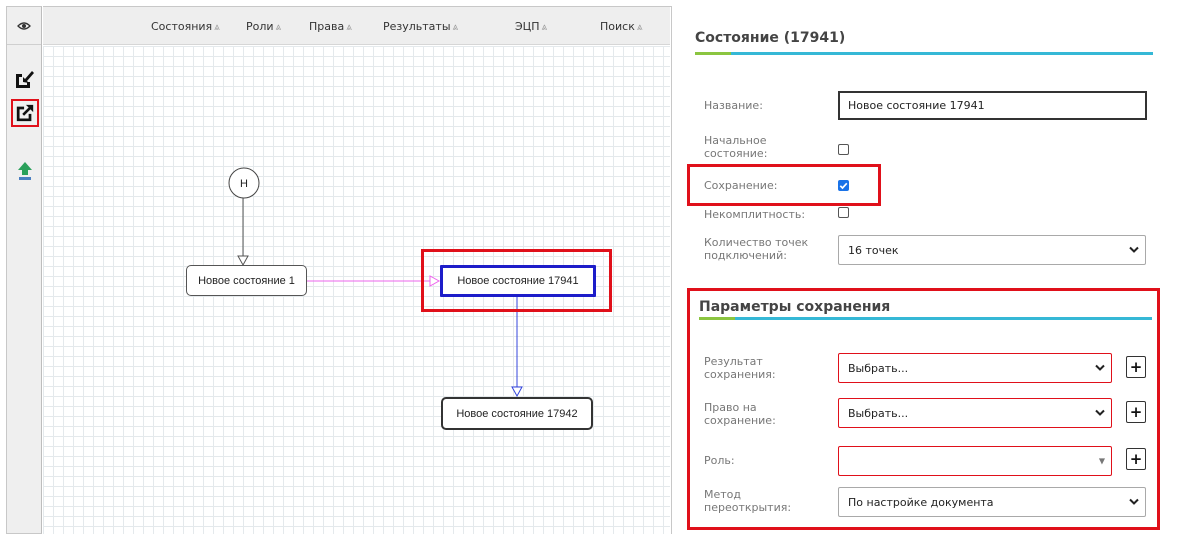  I want to click on reopen-method-label: Метод переоткрытия:, so click(748, 501).